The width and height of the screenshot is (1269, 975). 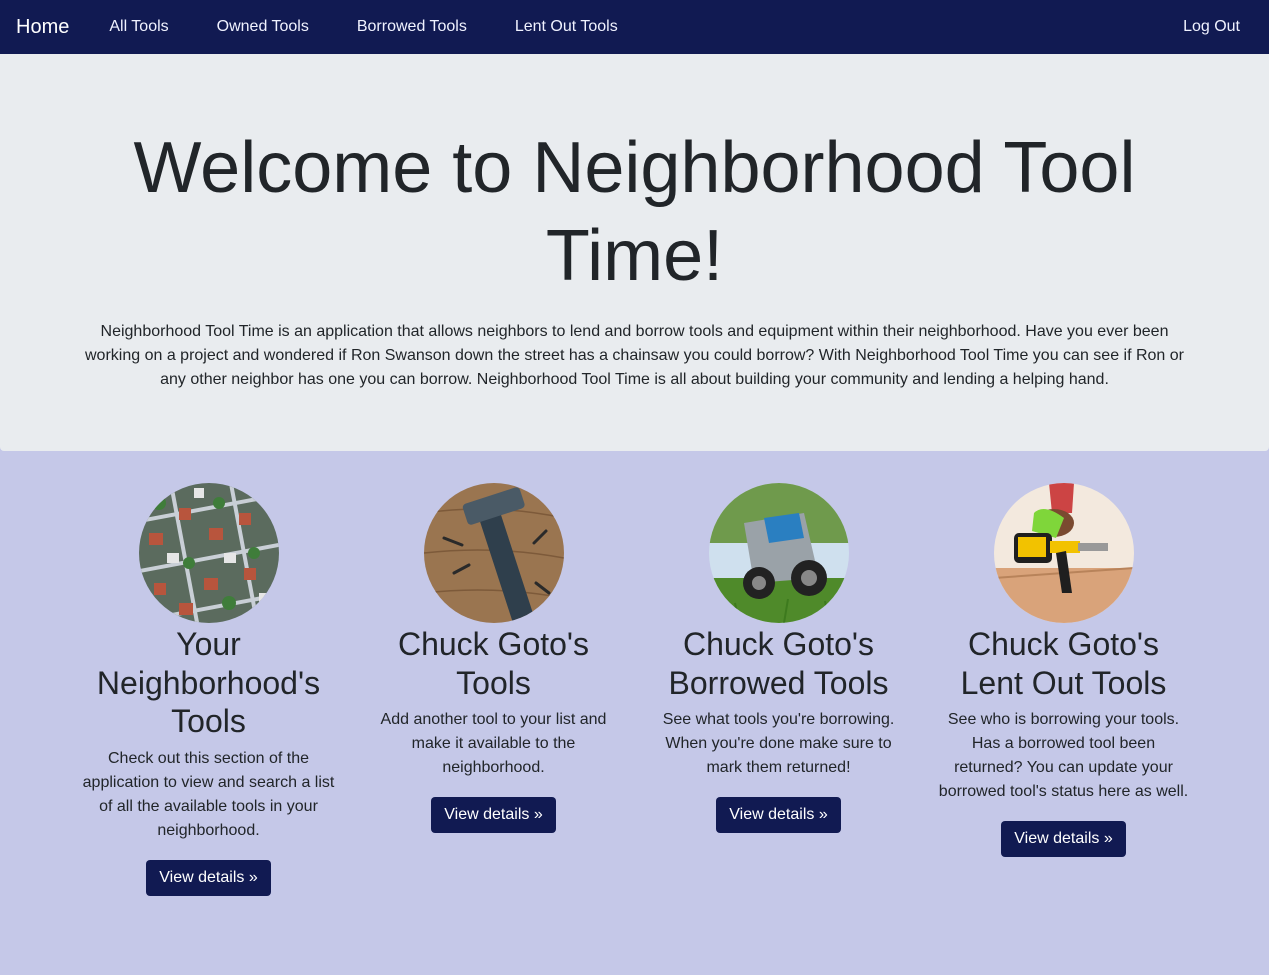 What do you see at coordinates (138, 27) in the screenshot?
I see `nav-all-tools-link: All Tools` at bounding box center [138, 27].